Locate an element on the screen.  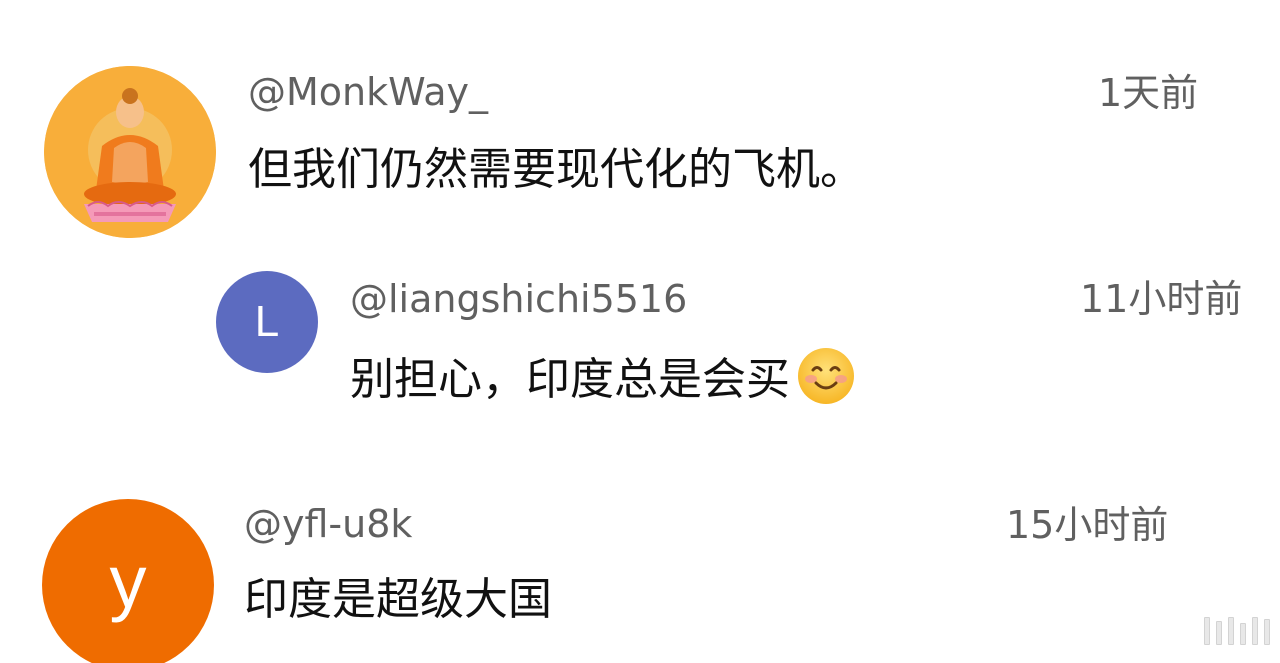
comment-text: 但我们仍然需要现代化的飞机。 is located at coordinates (556, 170).